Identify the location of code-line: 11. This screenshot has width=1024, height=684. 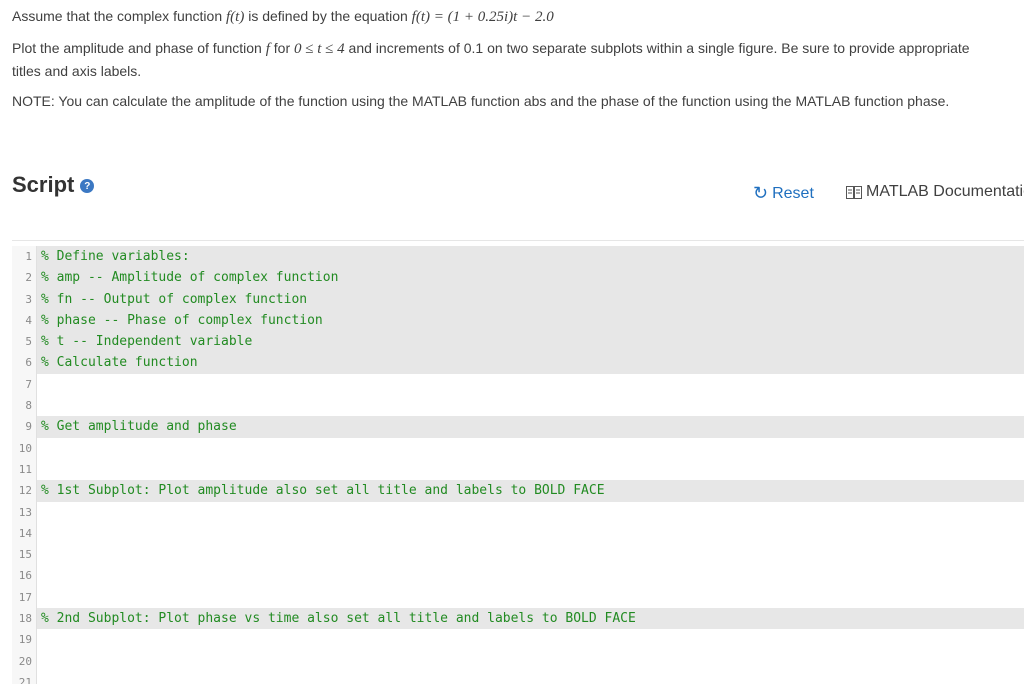
(518, 469).